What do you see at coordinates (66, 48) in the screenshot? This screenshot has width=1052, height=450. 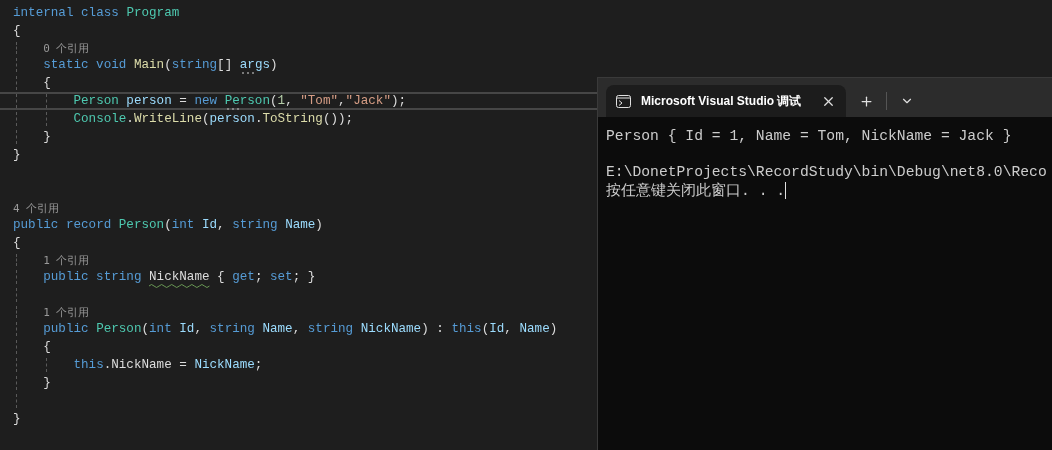 I see `reference-count: 0 个引用` at bounding box center [66, 48].